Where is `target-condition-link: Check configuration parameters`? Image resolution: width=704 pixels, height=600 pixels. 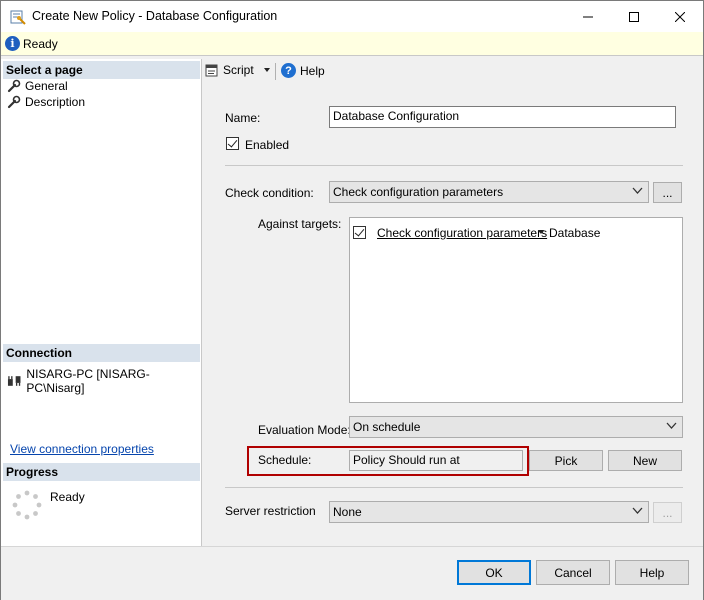 target-condition-link: Check configuration parameters is located at coordinates (462, 233).